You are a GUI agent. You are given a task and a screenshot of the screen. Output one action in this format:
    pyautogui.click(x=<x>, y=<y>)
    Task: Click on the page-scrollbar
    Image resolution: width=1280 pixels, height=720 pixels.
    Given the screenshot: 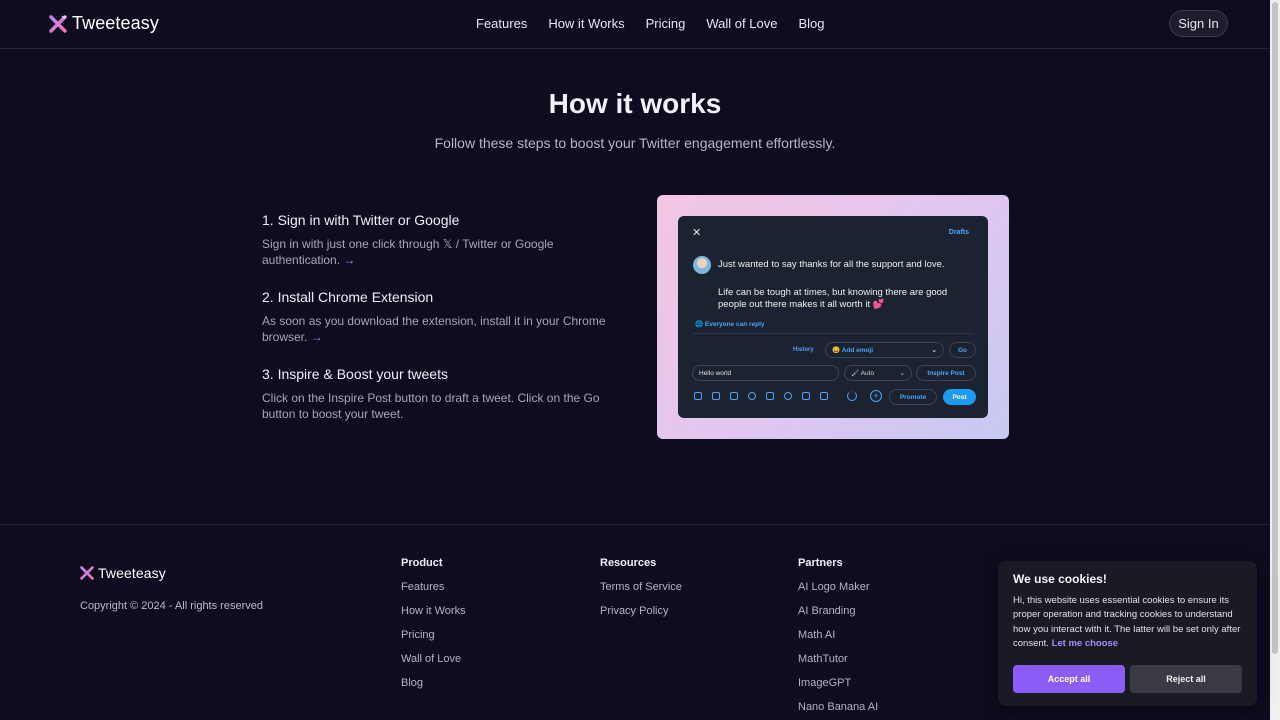 What is the action you would take?
    pyautogui.click(x=1275, y=360)
    